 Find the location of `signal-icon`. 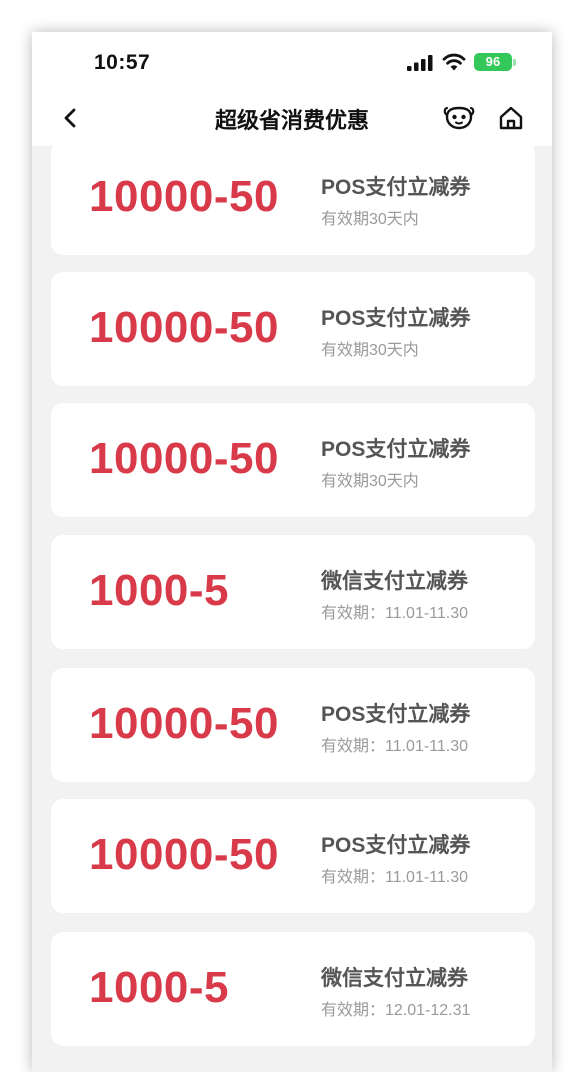

signal-icon is located at coordinates (420, 63).